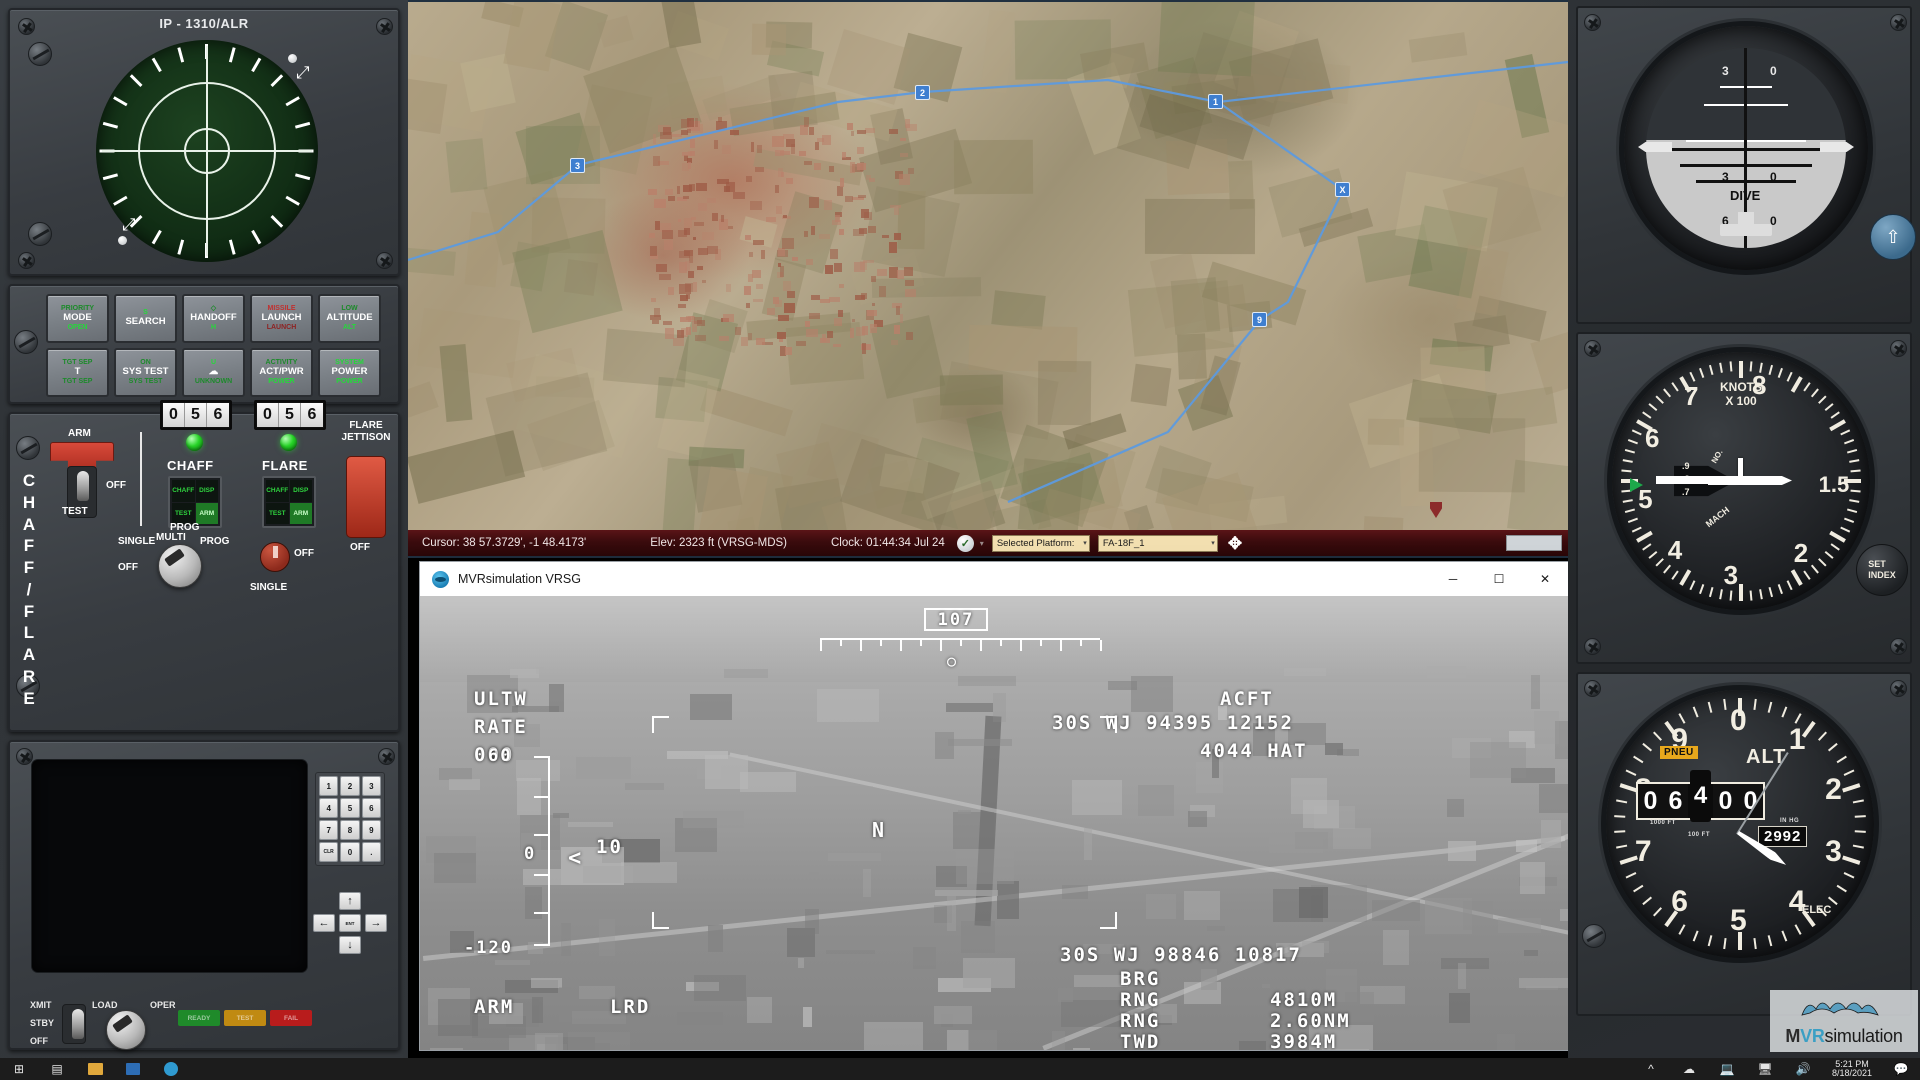 The height and width of the screenshot is (1080, 1920). I want to click on cdu-key-7: 7, so click(329, 830).